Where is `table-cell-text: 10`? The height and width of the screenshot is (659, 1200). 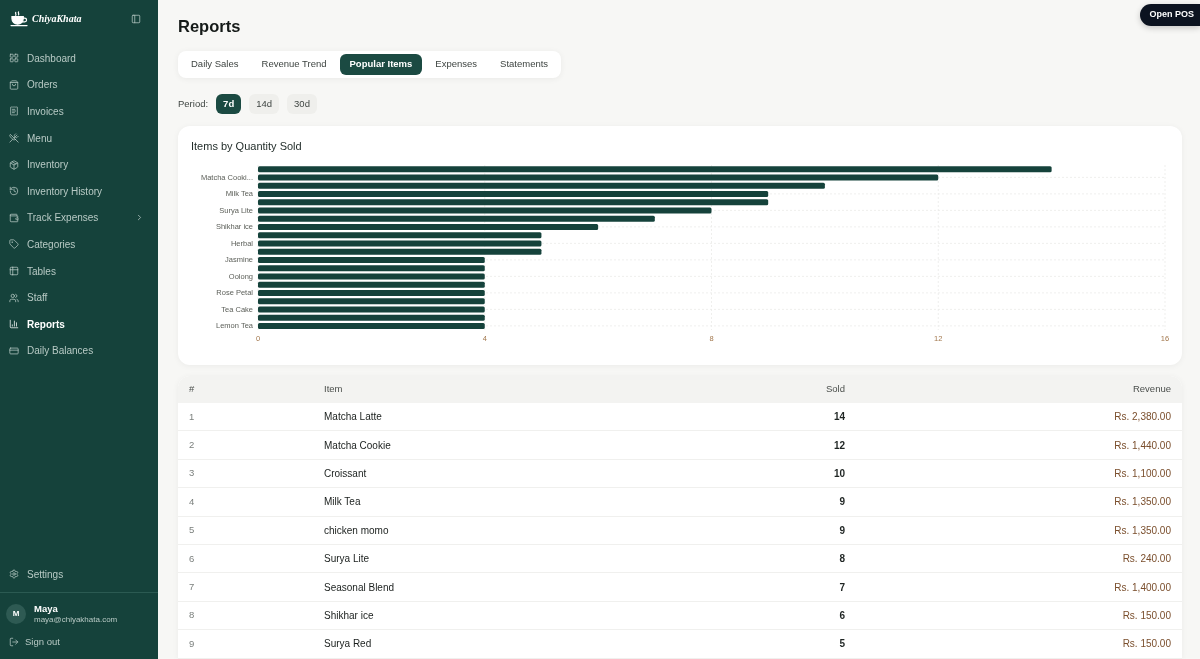 table-cell-text: 10 is located at coordinates (839, 473).